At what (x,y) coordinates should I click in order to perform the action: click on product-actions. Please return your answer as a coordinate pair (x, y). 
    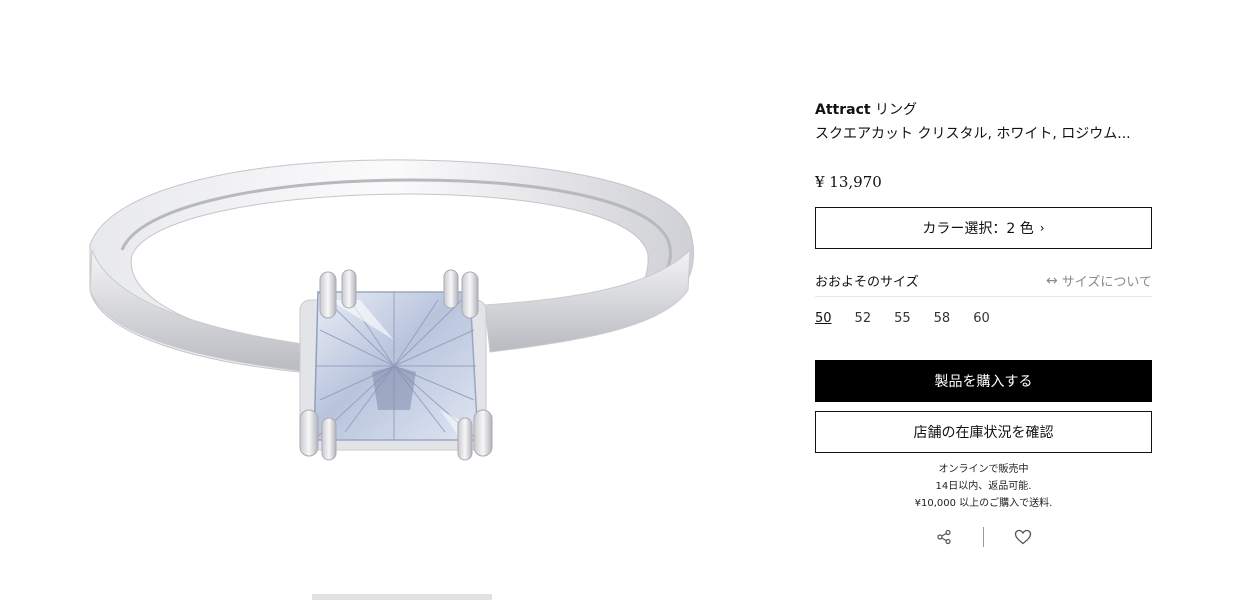
    Looking at the image, I should click on (983, 537).